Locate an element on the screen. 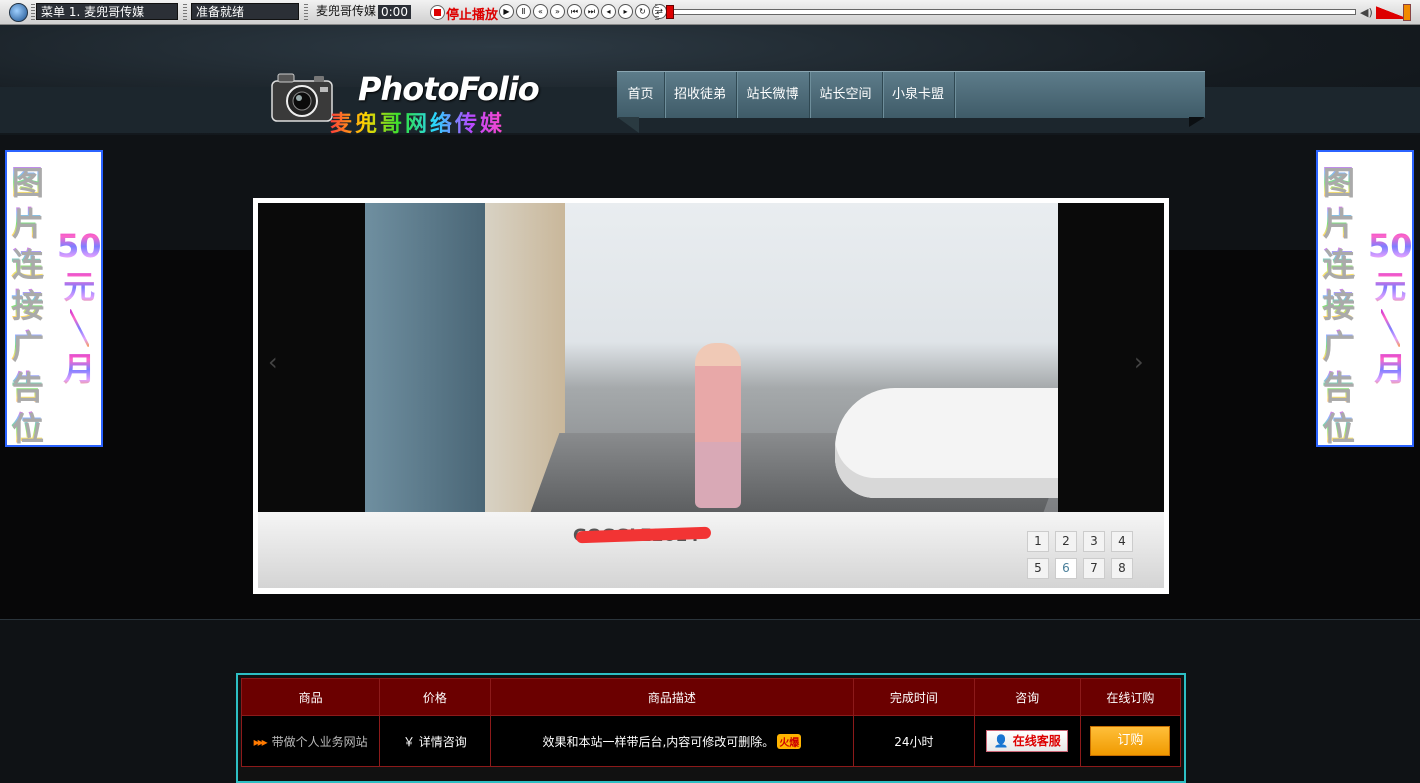 Image resolution: width=1420 pixels, height=783 pixels. consult-cell: 👤 在线客服 is located at coordinates (1027, 741).